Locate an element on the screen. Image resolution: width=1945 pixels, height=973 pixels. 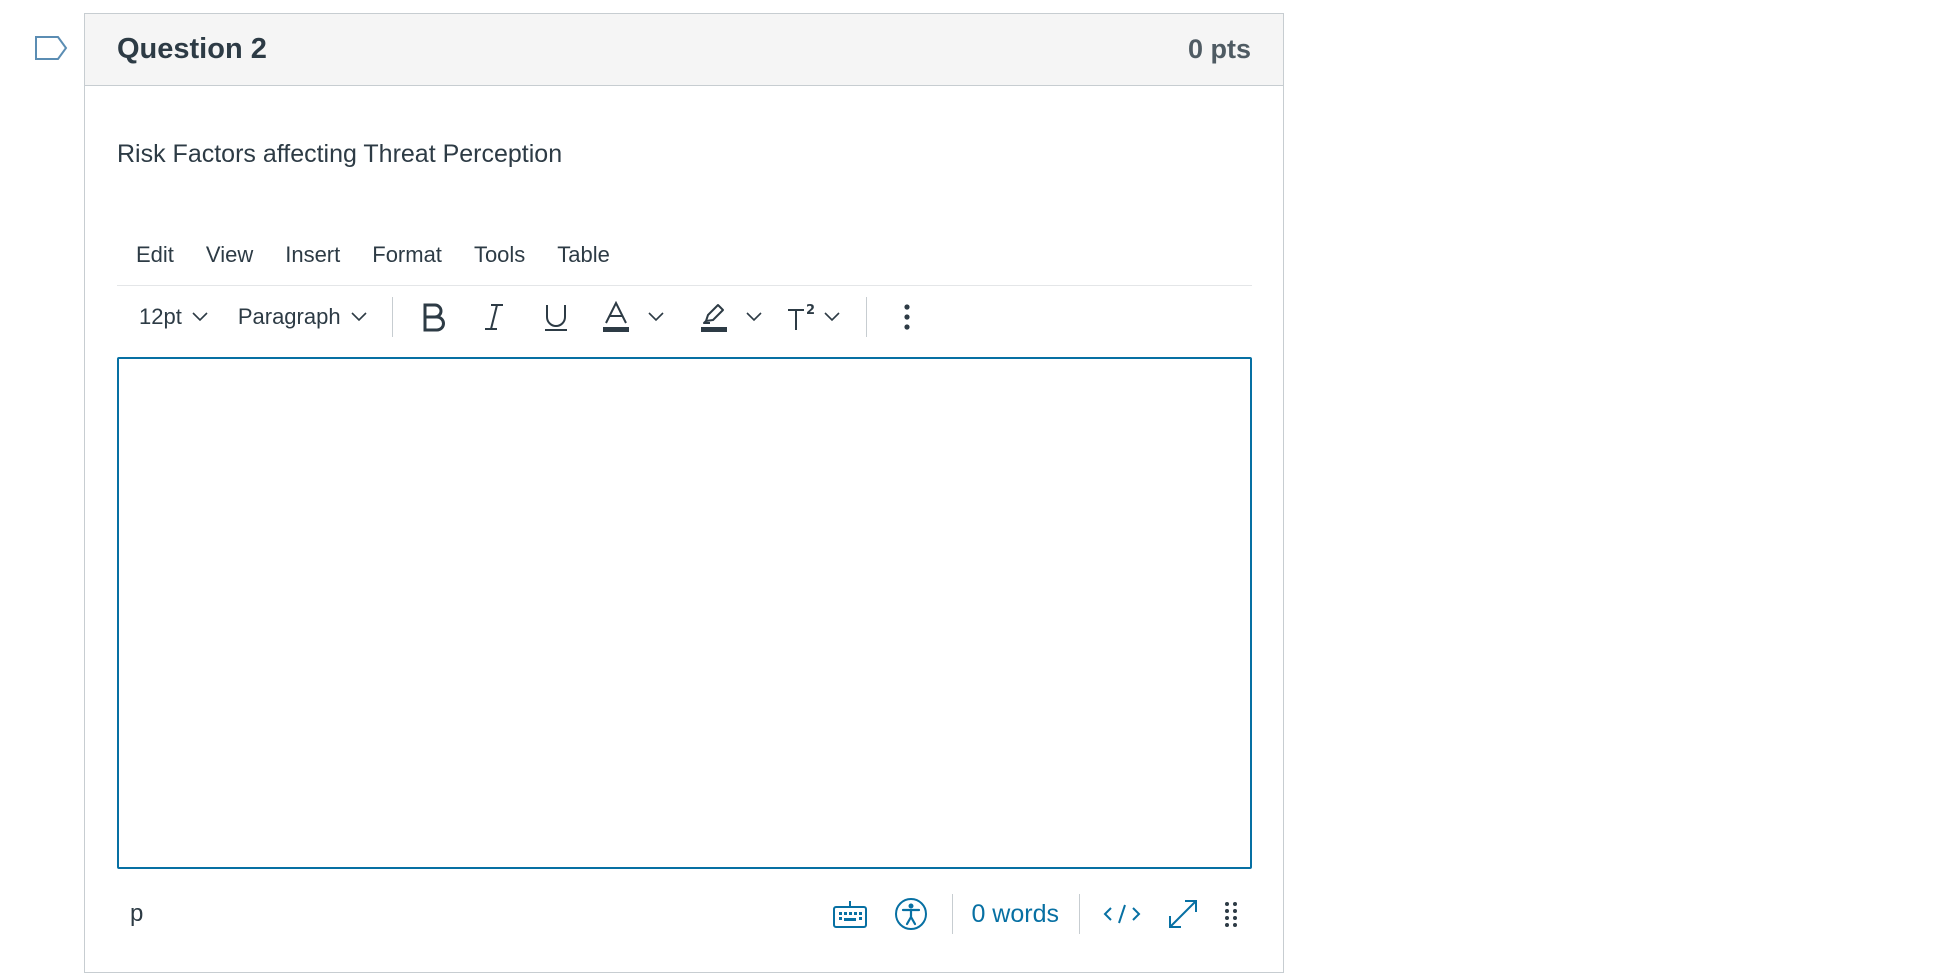
block-format-dropdown: Paragraph is located at coordinates (302, 317).